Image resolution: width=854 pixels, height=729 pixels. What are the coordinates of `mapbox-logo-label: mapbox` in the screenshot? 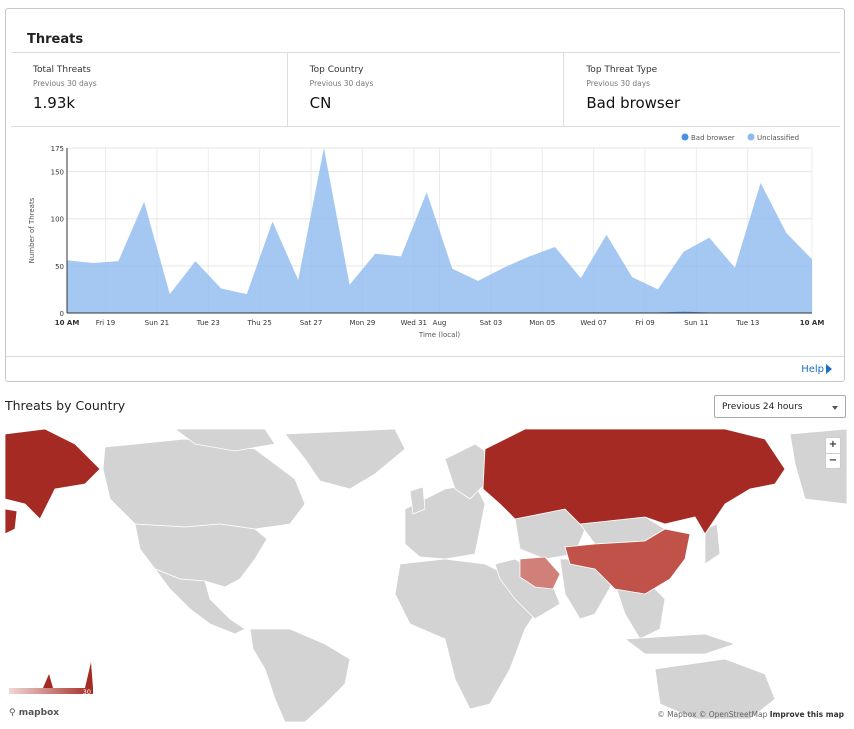 It's located at (39, 713).